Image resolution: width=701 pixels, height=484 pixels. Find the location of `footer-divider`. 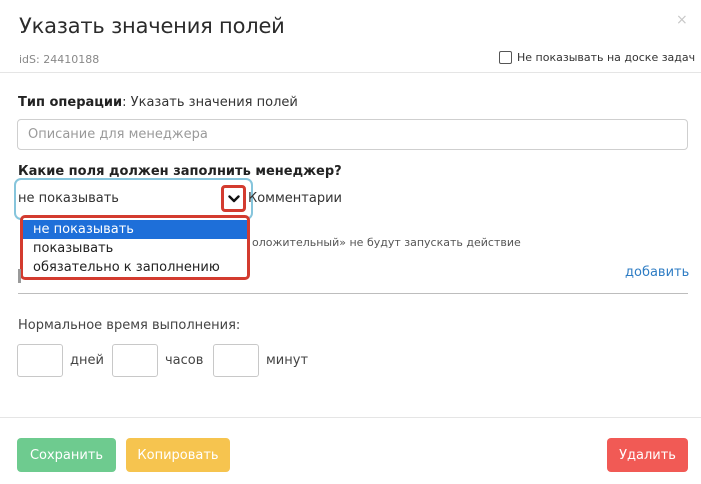

footer-divider is located at coordinates (350, 417).